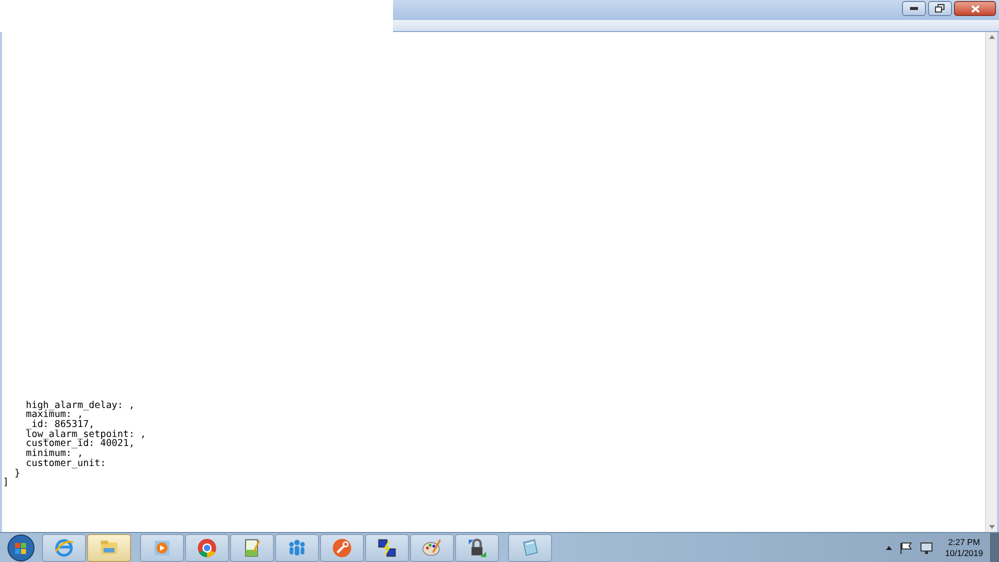 Image resolution: width=999 pixels, height=562 pixels. I want to click on clock-time: 2:27 PM, so click(964, 542).